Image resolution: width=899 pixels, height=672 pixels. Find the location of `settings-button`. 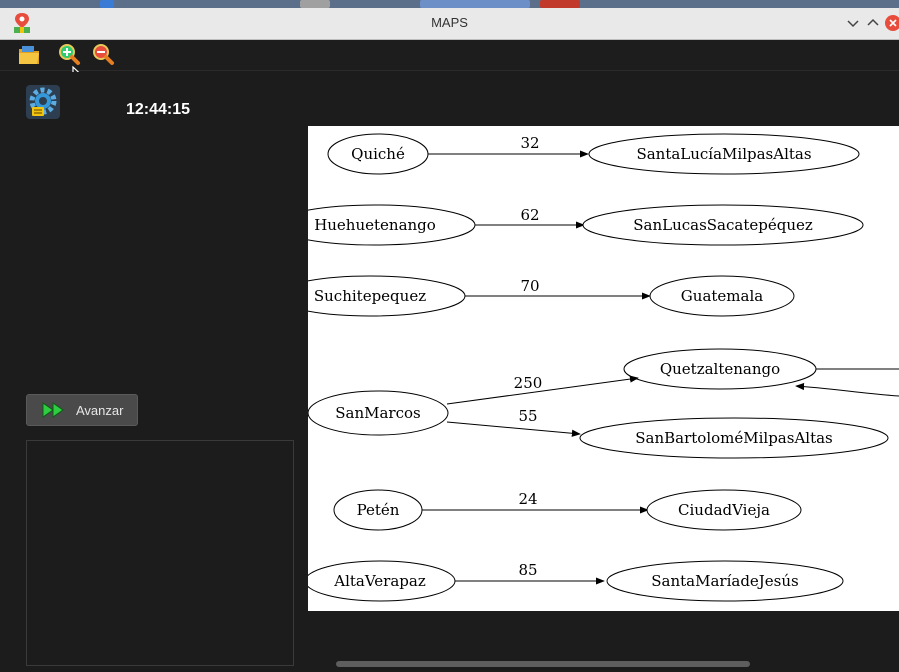

settings-button is located at coordinates (43, 102).